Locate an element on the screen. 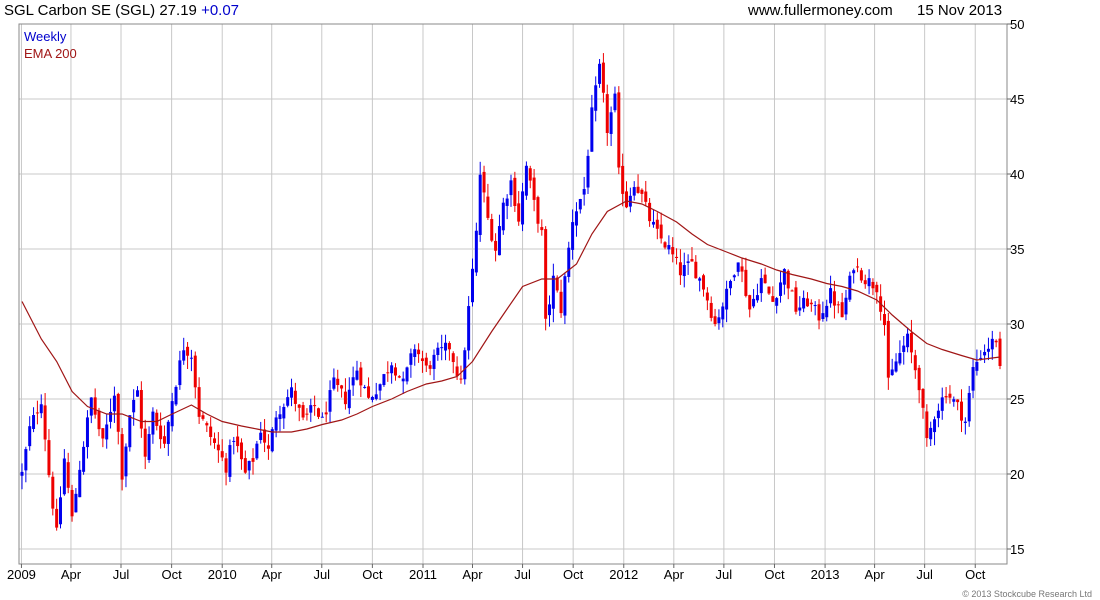  x-tick-label: Apr is located at coordinates (472, 574).